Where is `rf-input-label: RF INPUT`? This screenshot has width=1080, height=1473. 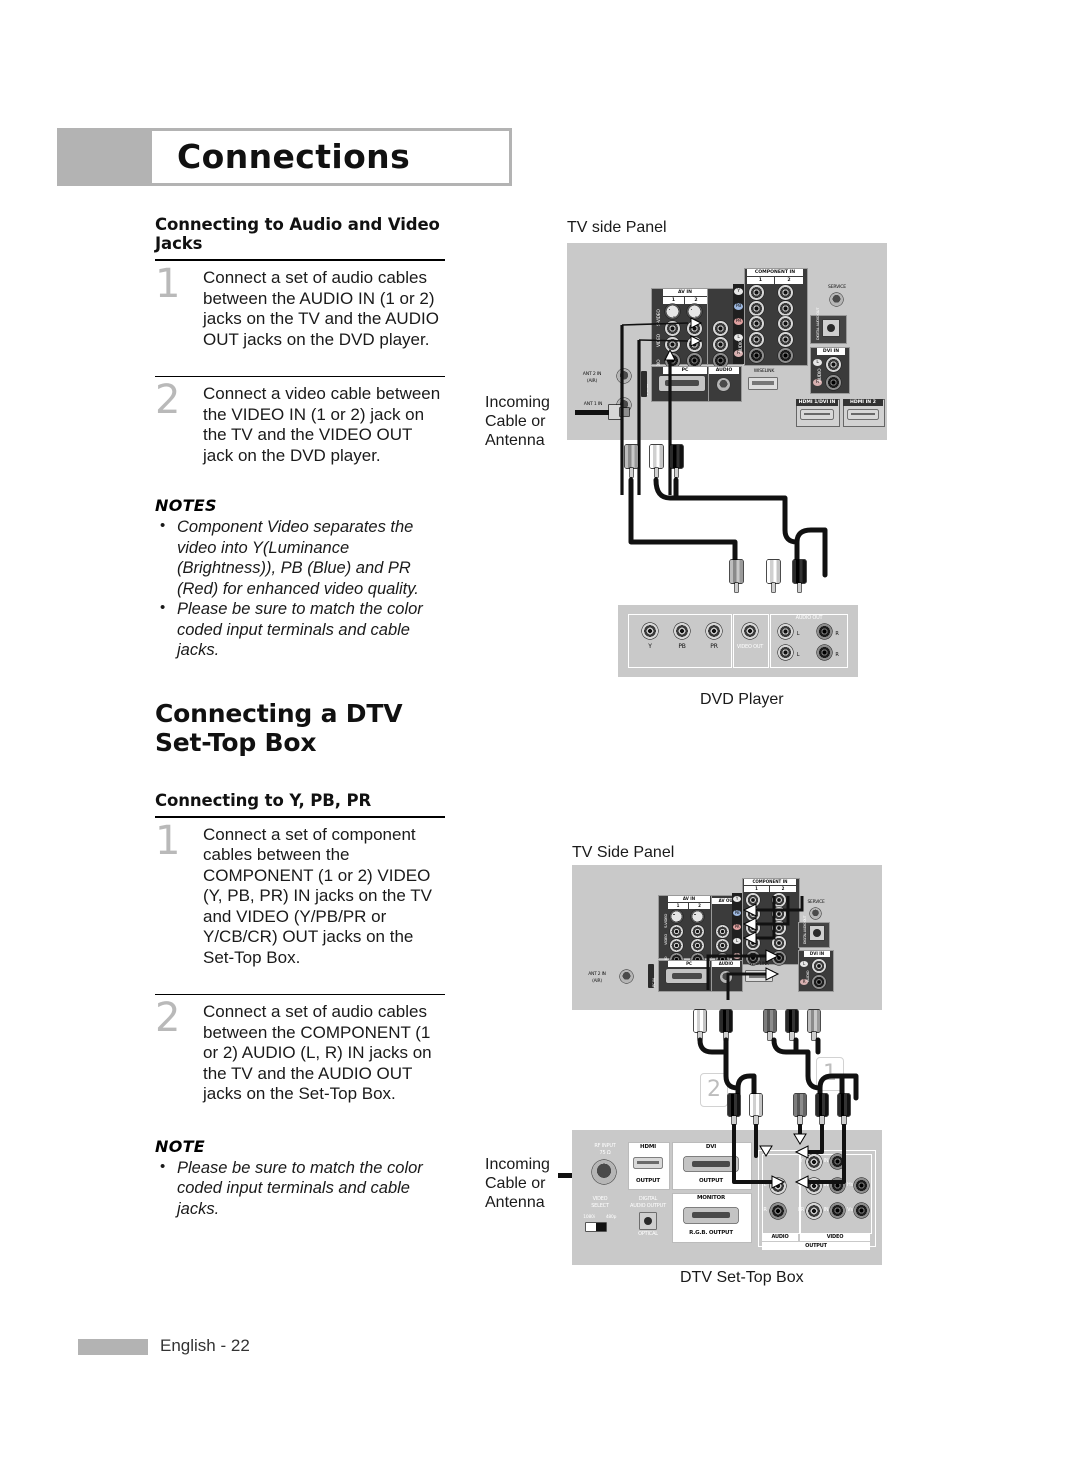 rf-input-label: RF INPUT is located at coordinates (605, 1146).